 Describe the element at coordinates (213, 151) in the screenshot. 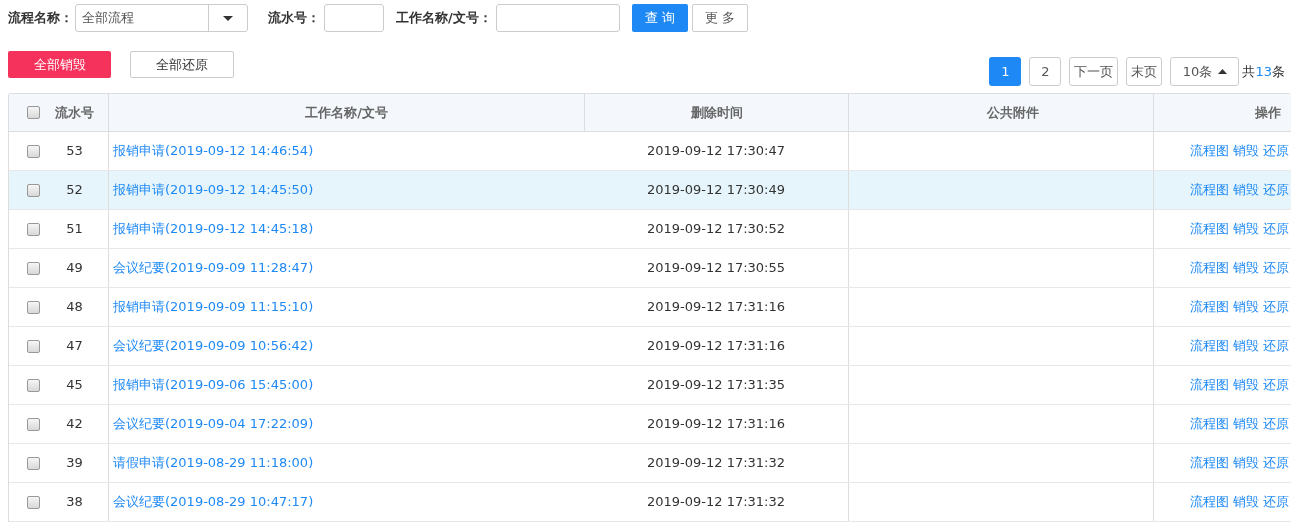

I see `work-name-link: 报销申请(2019-09-12 14:46:54)` at that location.